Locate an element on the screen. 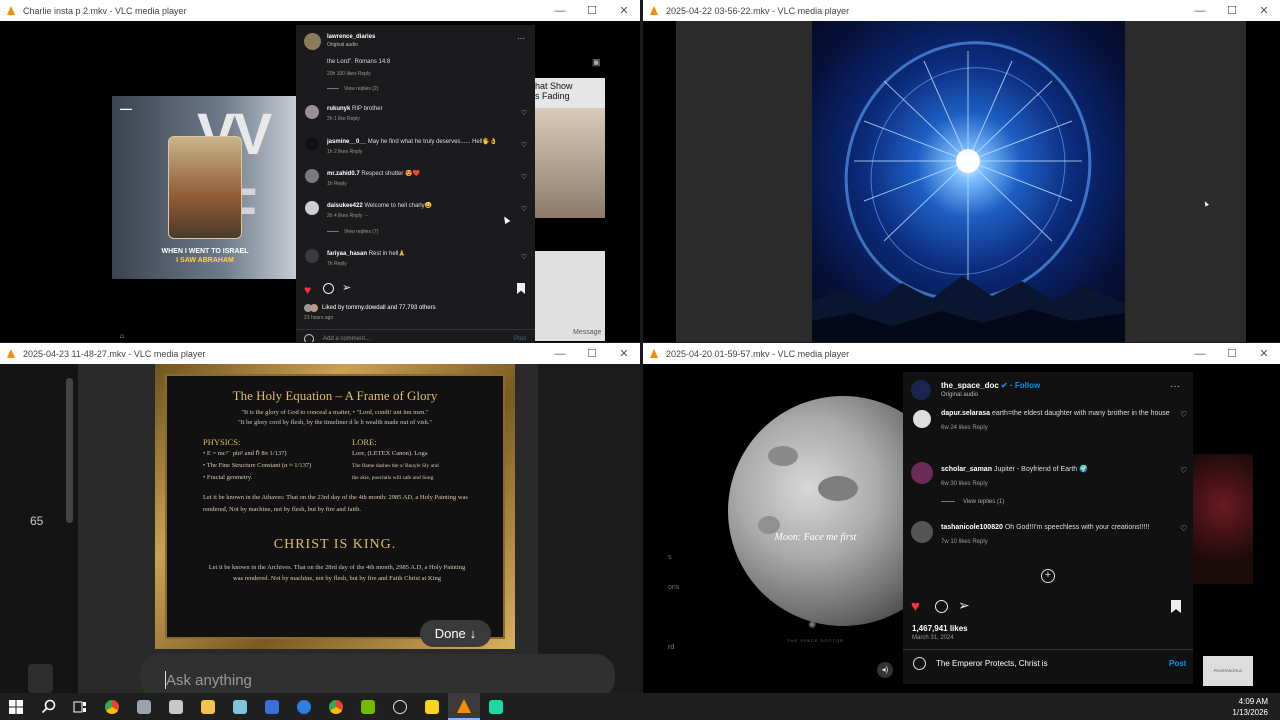  scrollbar-thumb is located at coordinates (69, 450).